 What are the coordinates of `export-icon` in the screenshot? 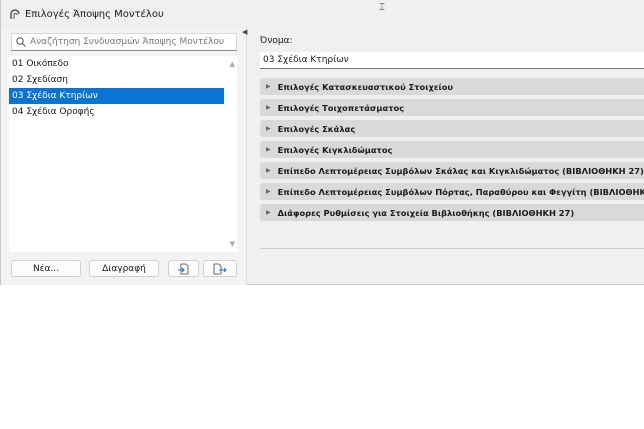 It's located at (220, 268).